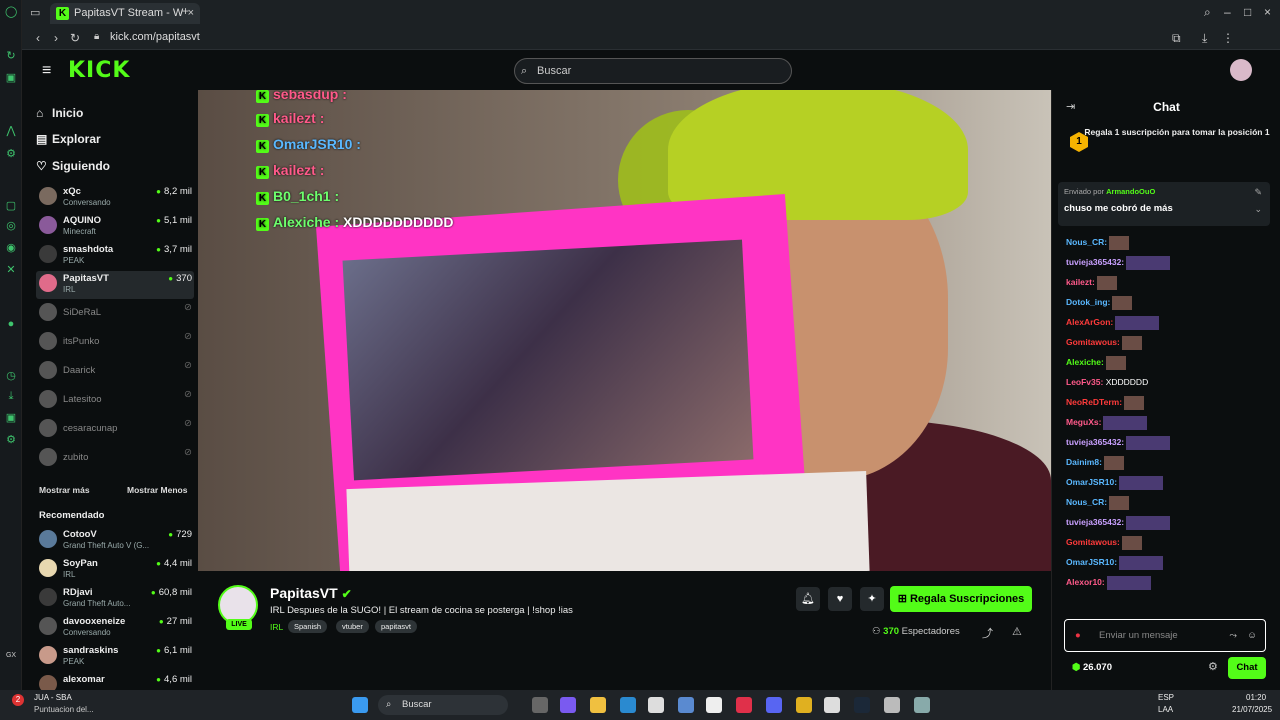 This screenshot has width=1280, height=720. Describe the element at coordinates (115, 285) in the screenshot. I see `sidebar-channel-active: PapitasVTIRL 370` at that location.